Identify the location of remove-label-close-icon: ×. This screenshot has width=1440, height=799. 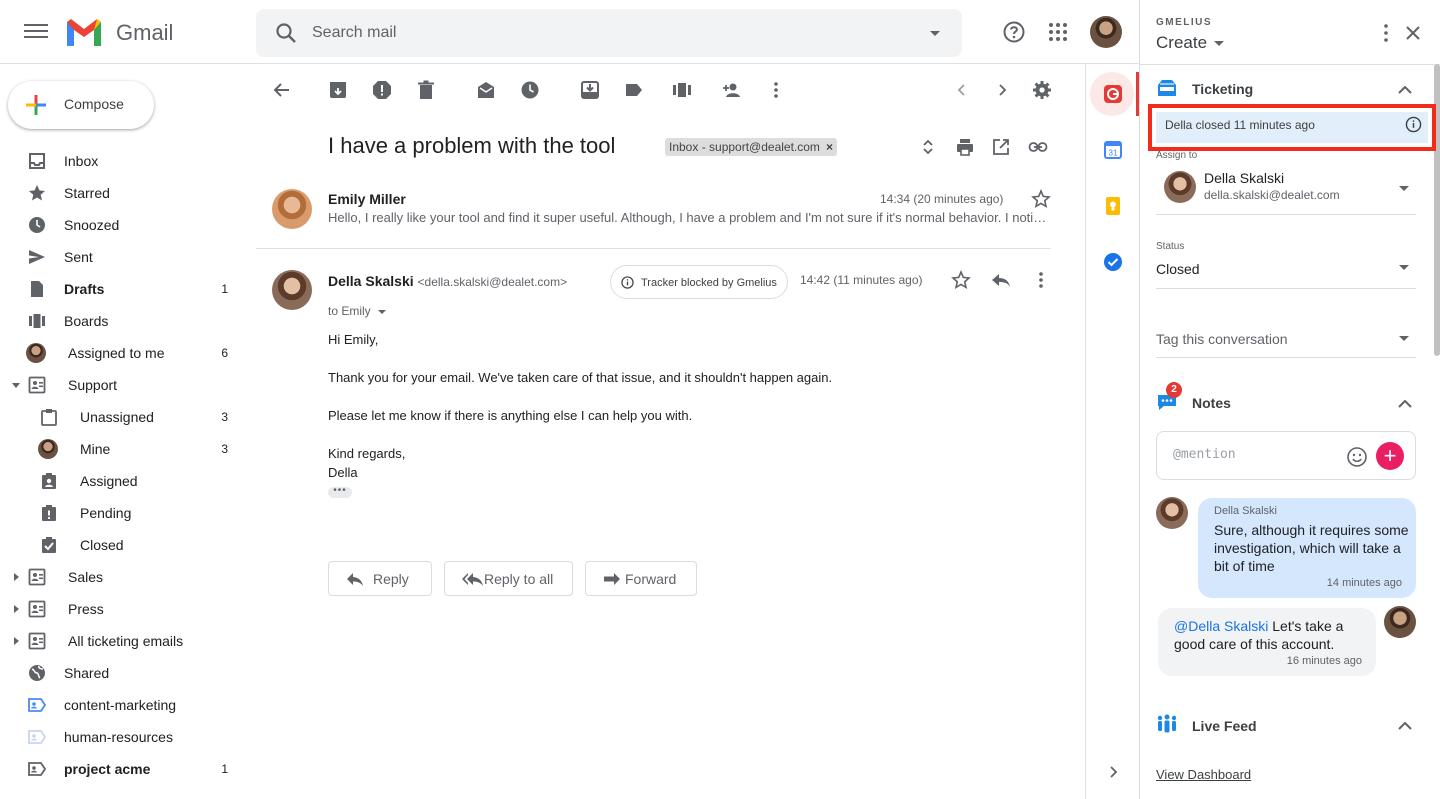
(829, 147).